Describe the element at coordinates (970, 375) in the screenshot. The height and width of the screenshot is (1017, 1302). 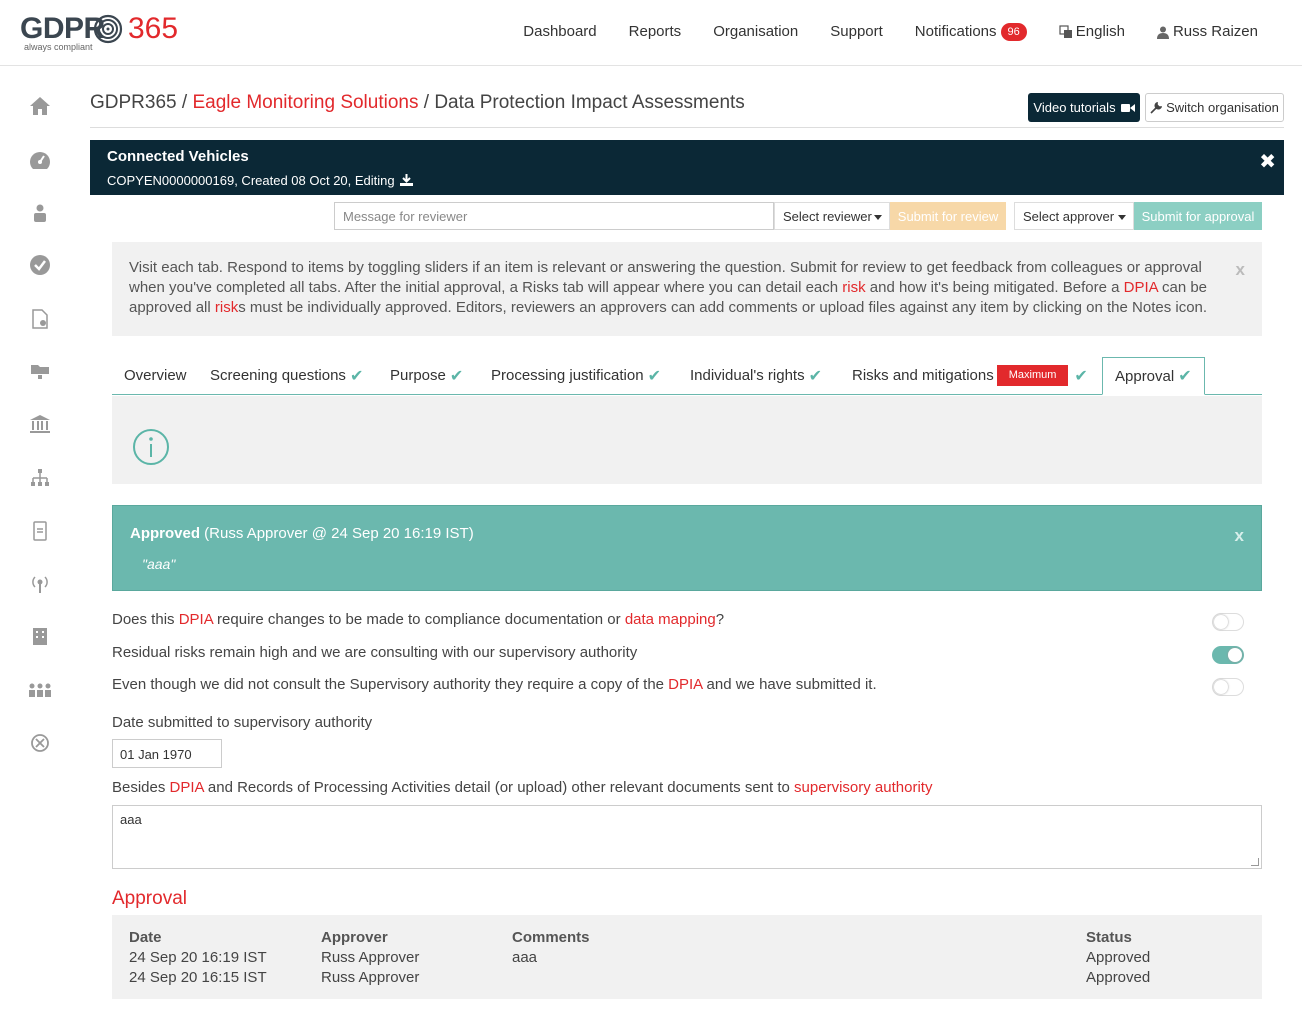
I see `tab-risks-and-mitigations: Risks and mitigations Maximum ✔` at that location.